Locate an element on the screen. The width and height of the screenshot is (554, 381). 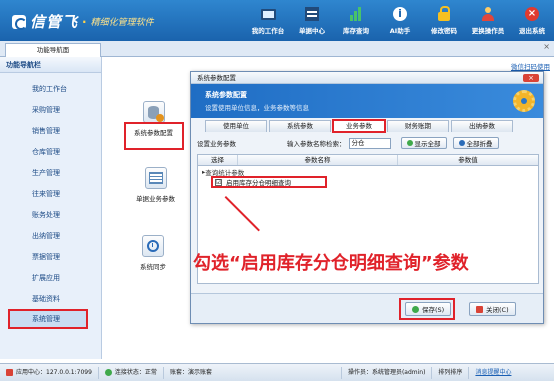
param-name: 启用库存分仓明细查询 is located at coordinates (258, 183).